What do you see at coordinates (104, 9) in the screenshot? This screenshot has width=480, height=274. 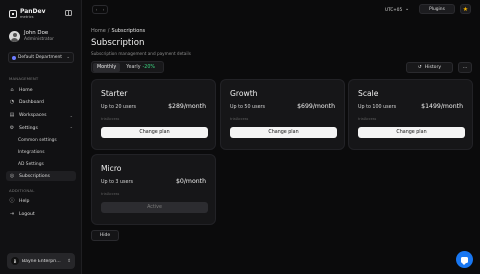 I see `forward-arrow-icon: ›` at bounding box center [104, 9].